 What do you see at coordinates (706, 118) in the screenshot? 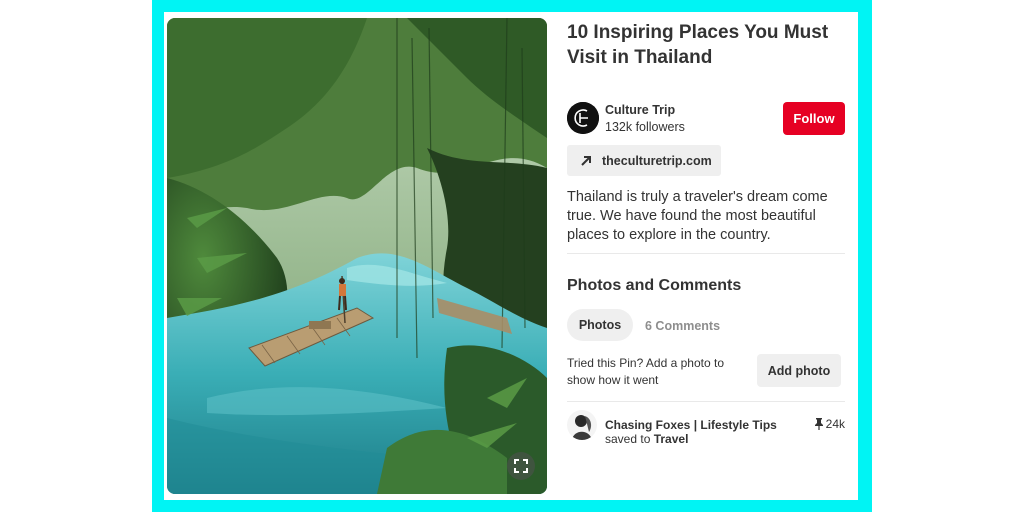
I see `creator-row: Culture Trip 132k followers Follow` at bounding box center [706, 118].